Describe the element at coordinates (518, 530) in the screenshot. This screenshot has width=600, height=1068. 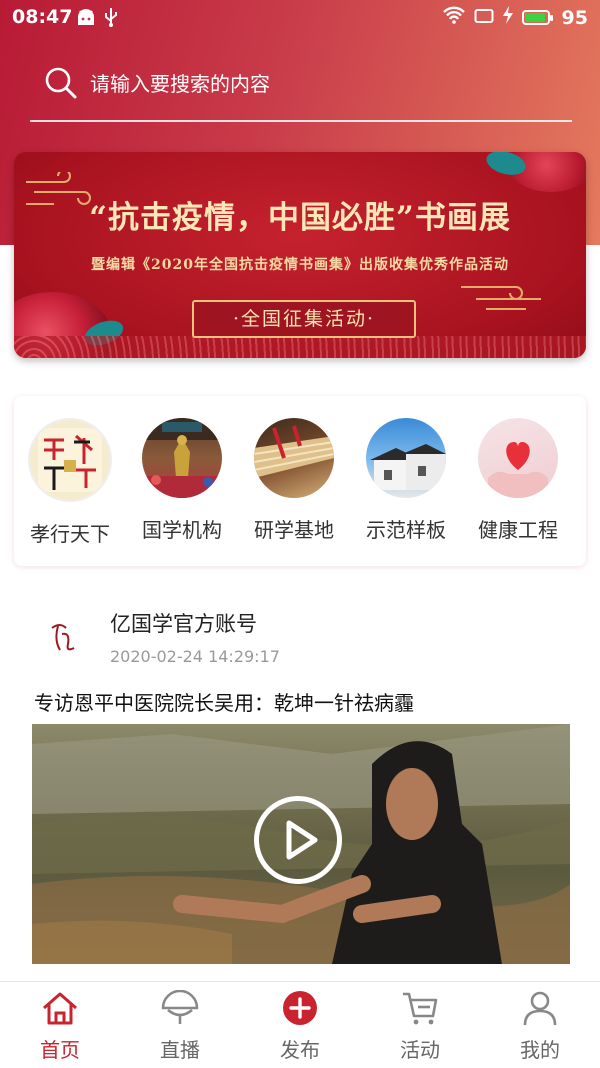
I see `category-label: 健康工程` at that location.